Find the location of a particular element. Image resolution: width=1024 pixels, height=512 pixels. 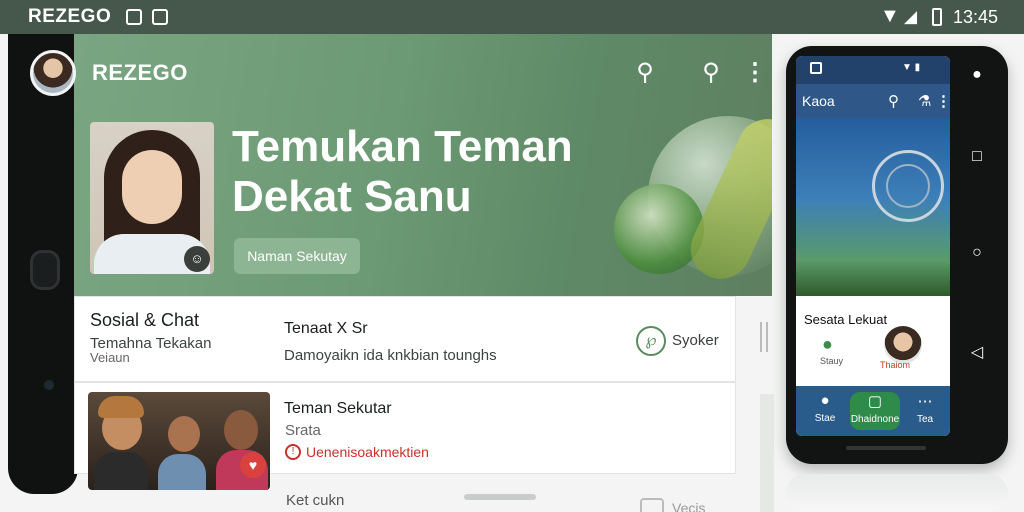

group-icon: ● is located at coordinates (827, 344).